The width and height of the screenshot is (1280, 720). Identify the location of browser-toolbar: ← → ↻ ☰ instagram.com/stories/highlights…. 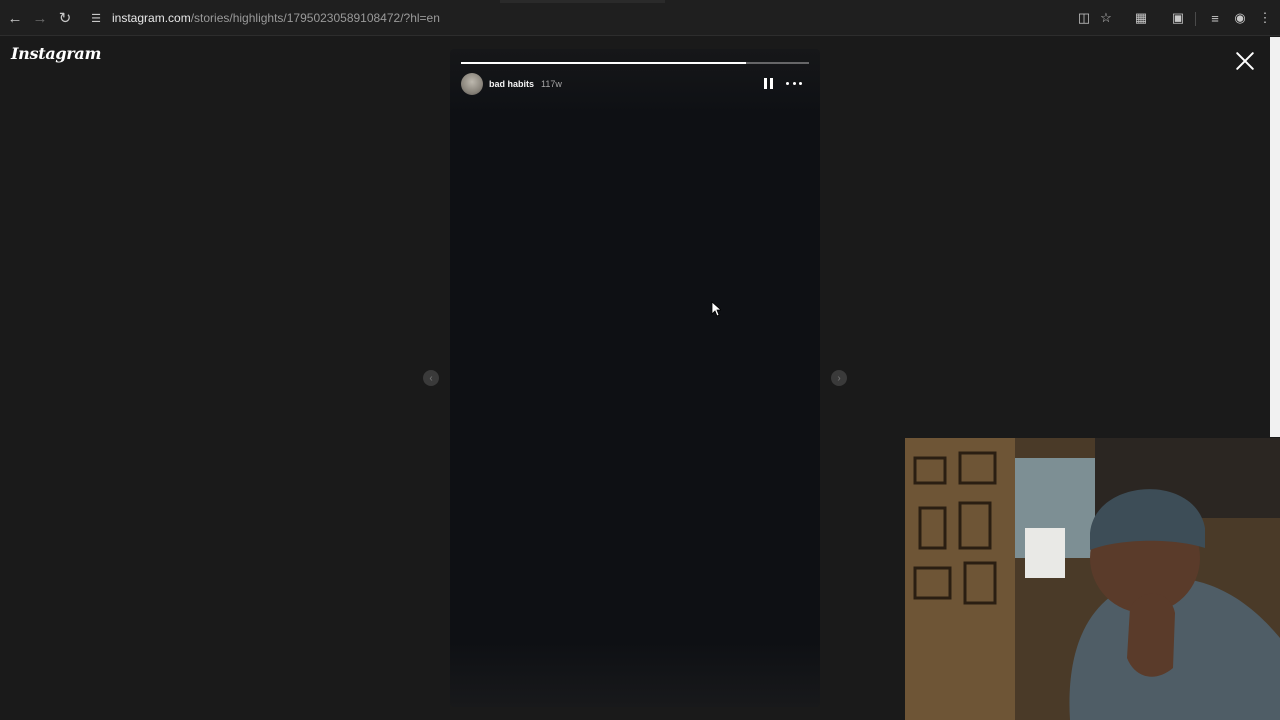
(640, 18).